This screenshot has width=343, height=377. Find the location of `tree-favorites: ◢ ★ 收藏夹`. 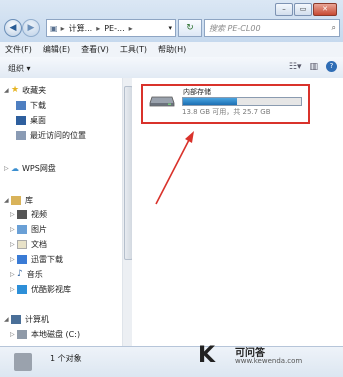

tree-favorites: ◢ ★ 收藏夹 is located at coordinates (25, 90).